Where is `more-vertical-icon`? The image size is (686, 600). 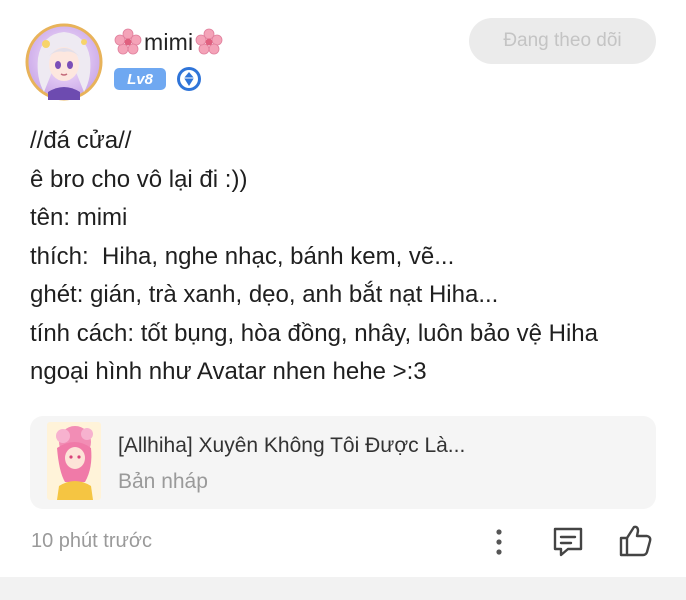 more-vertical-icon is located at coordinates (499, 542).